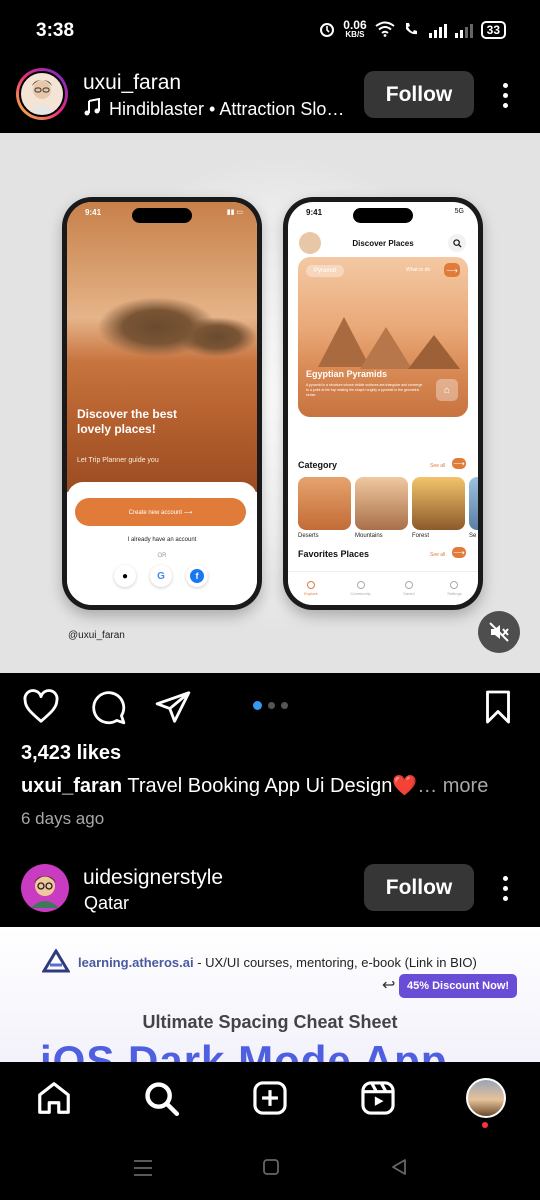 The width and height of the screenshot is (540, 1200). Describe the element at coordinates (136, 962) in the screenshot. I see `ad-brand: learning.atheros.ai` at that location.